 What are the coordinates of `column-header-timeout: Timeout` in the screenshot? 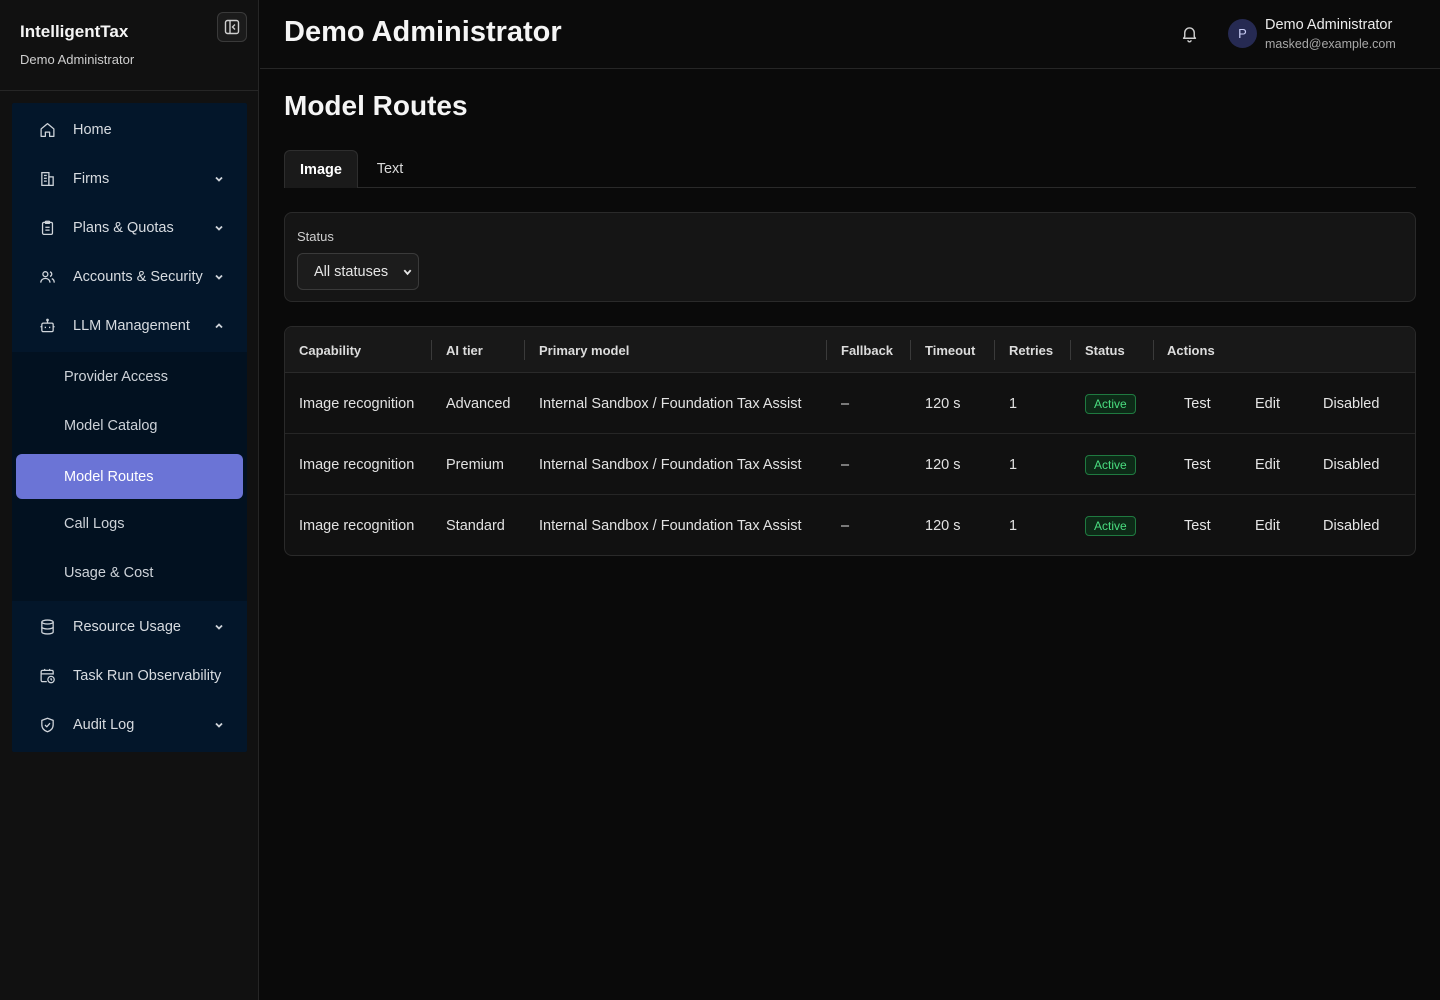 It's located at (950, 350).